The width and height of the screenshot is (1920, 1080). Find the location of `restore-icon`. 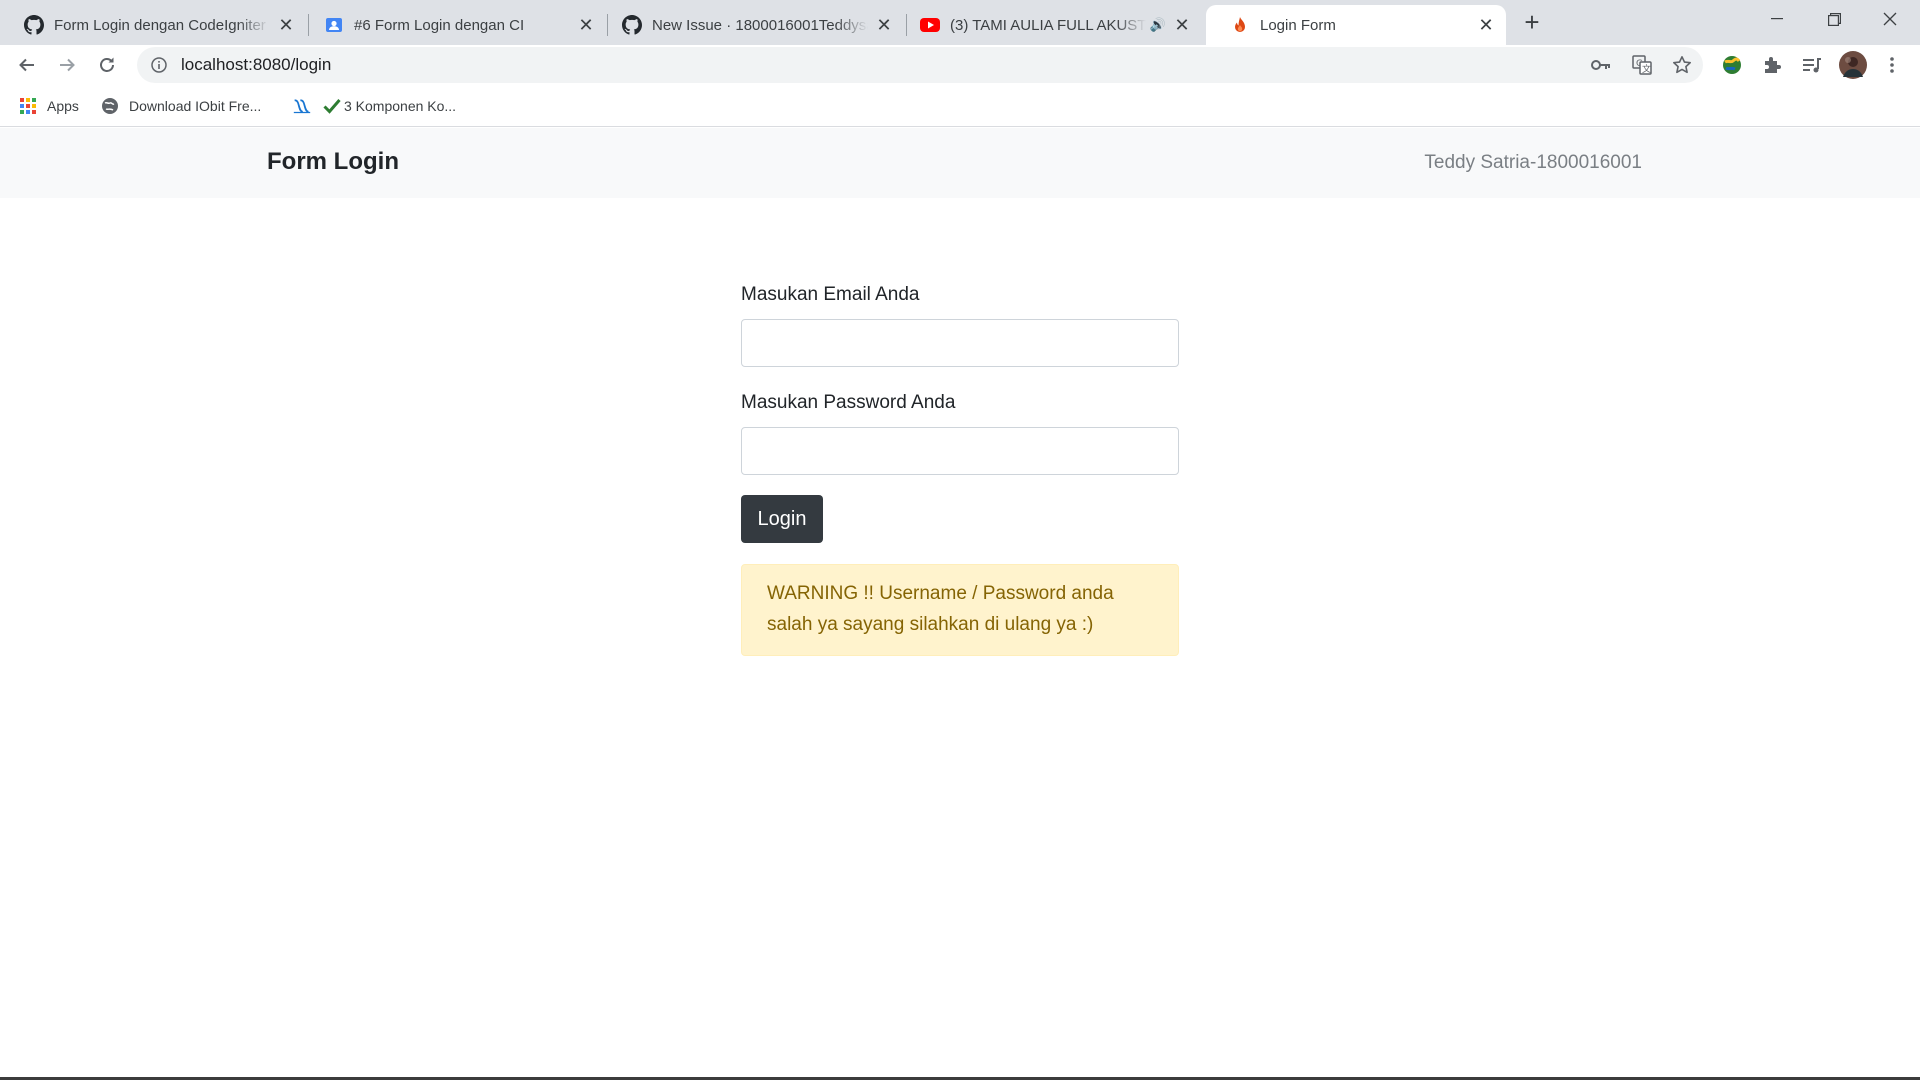

restore-icon is located at coordinates (1834, 19).